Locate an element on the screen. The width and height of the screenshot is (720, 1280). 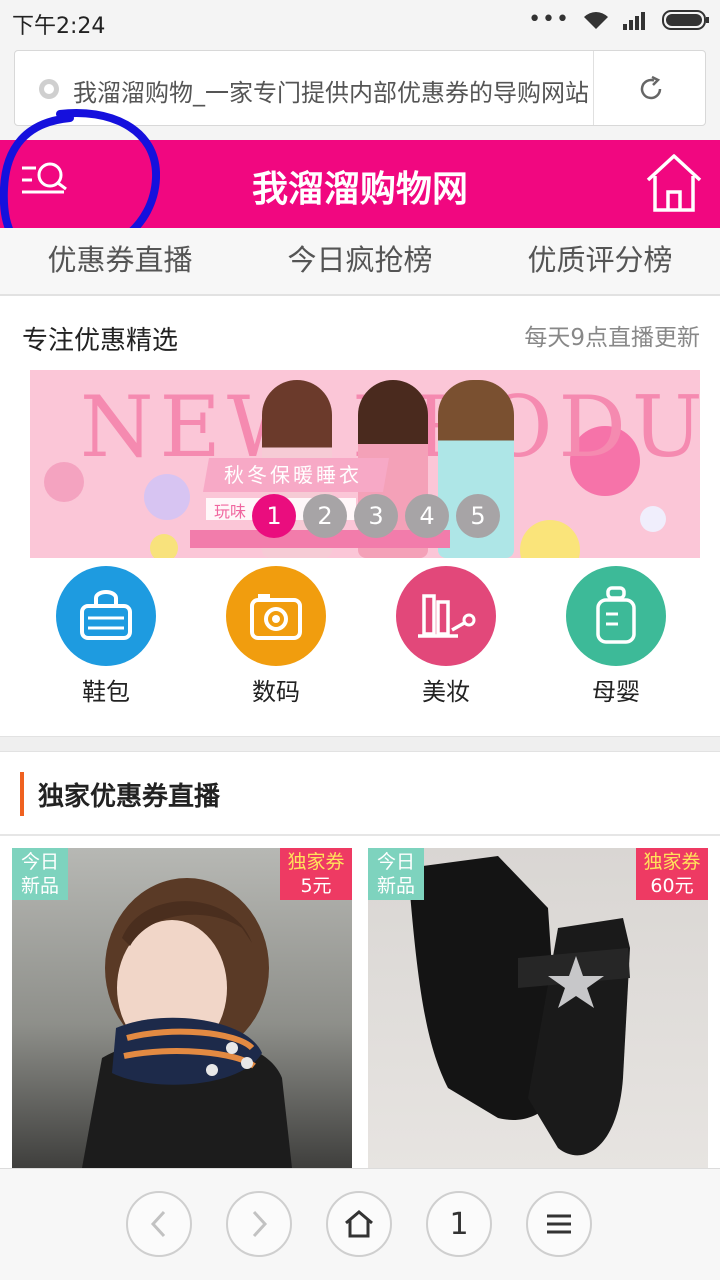
section-divider is located at coordinates (360, 744).